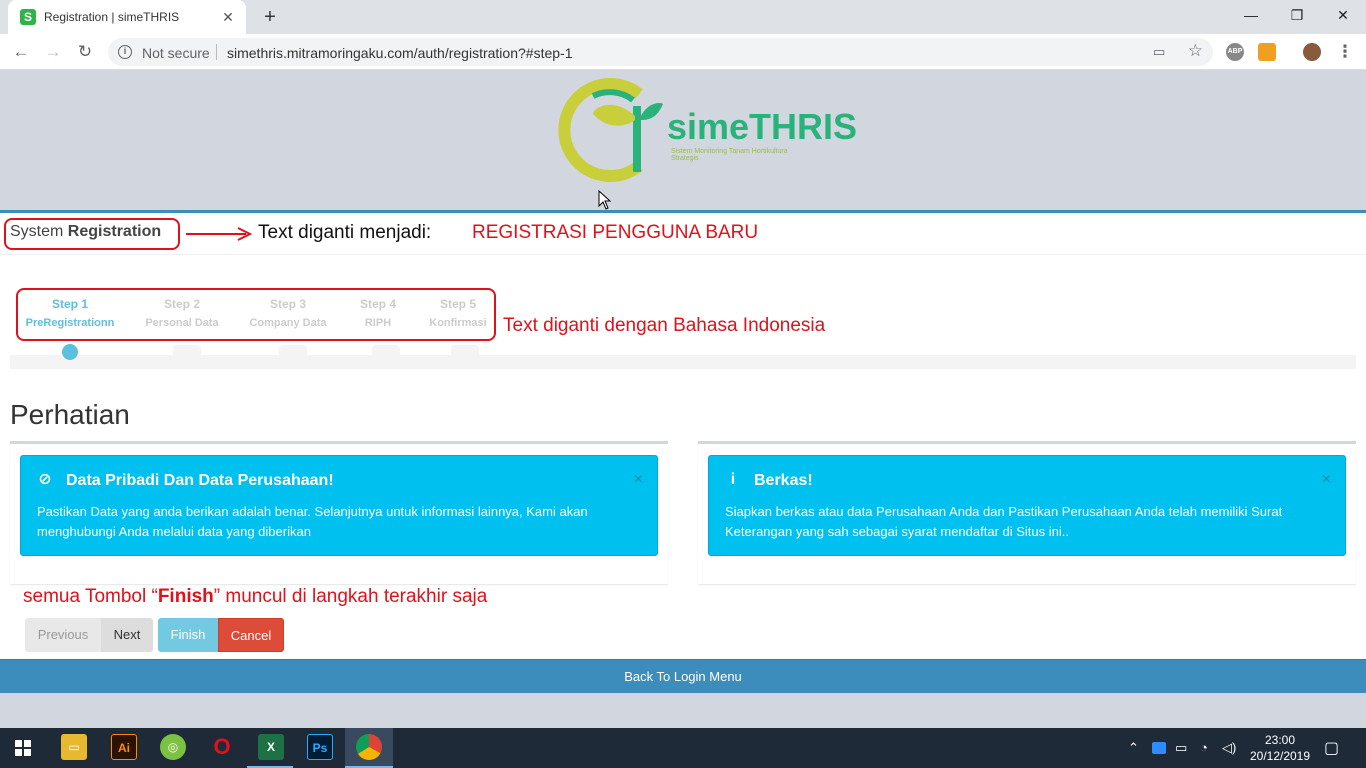 Image resolution: width=1366 pixels, height=768 pixels. I want to click on profile-avatar, so click(1312, 52).